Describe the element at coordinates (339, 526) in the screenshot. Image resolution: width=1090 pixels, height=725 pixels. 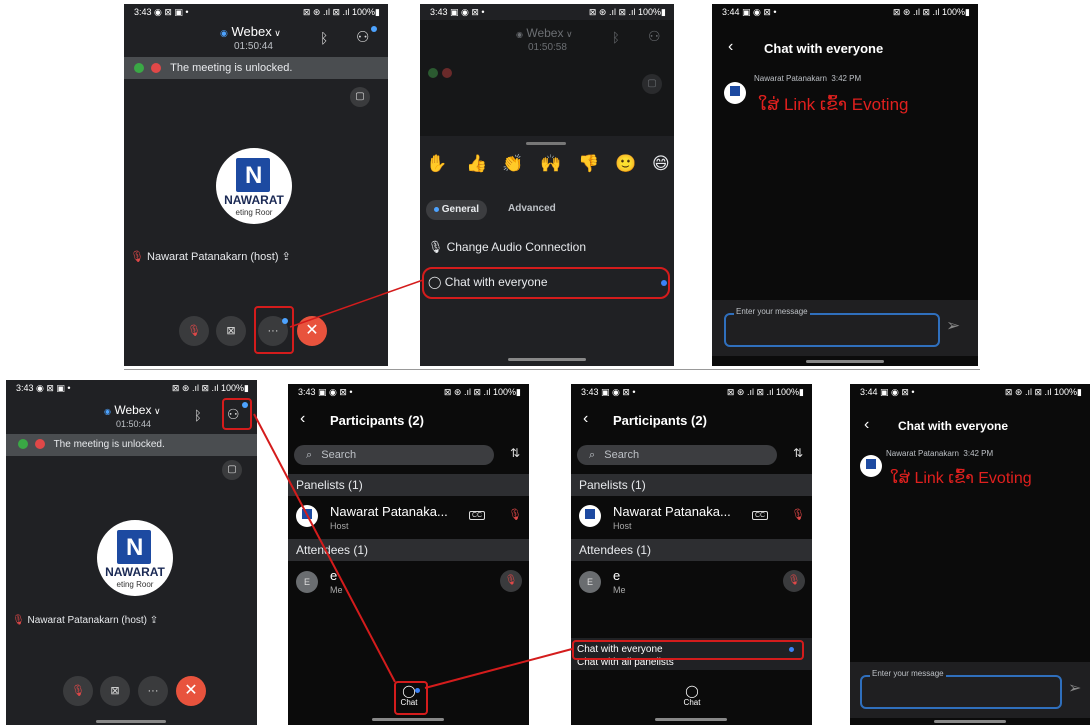
I see `host-role: Host` at that location.